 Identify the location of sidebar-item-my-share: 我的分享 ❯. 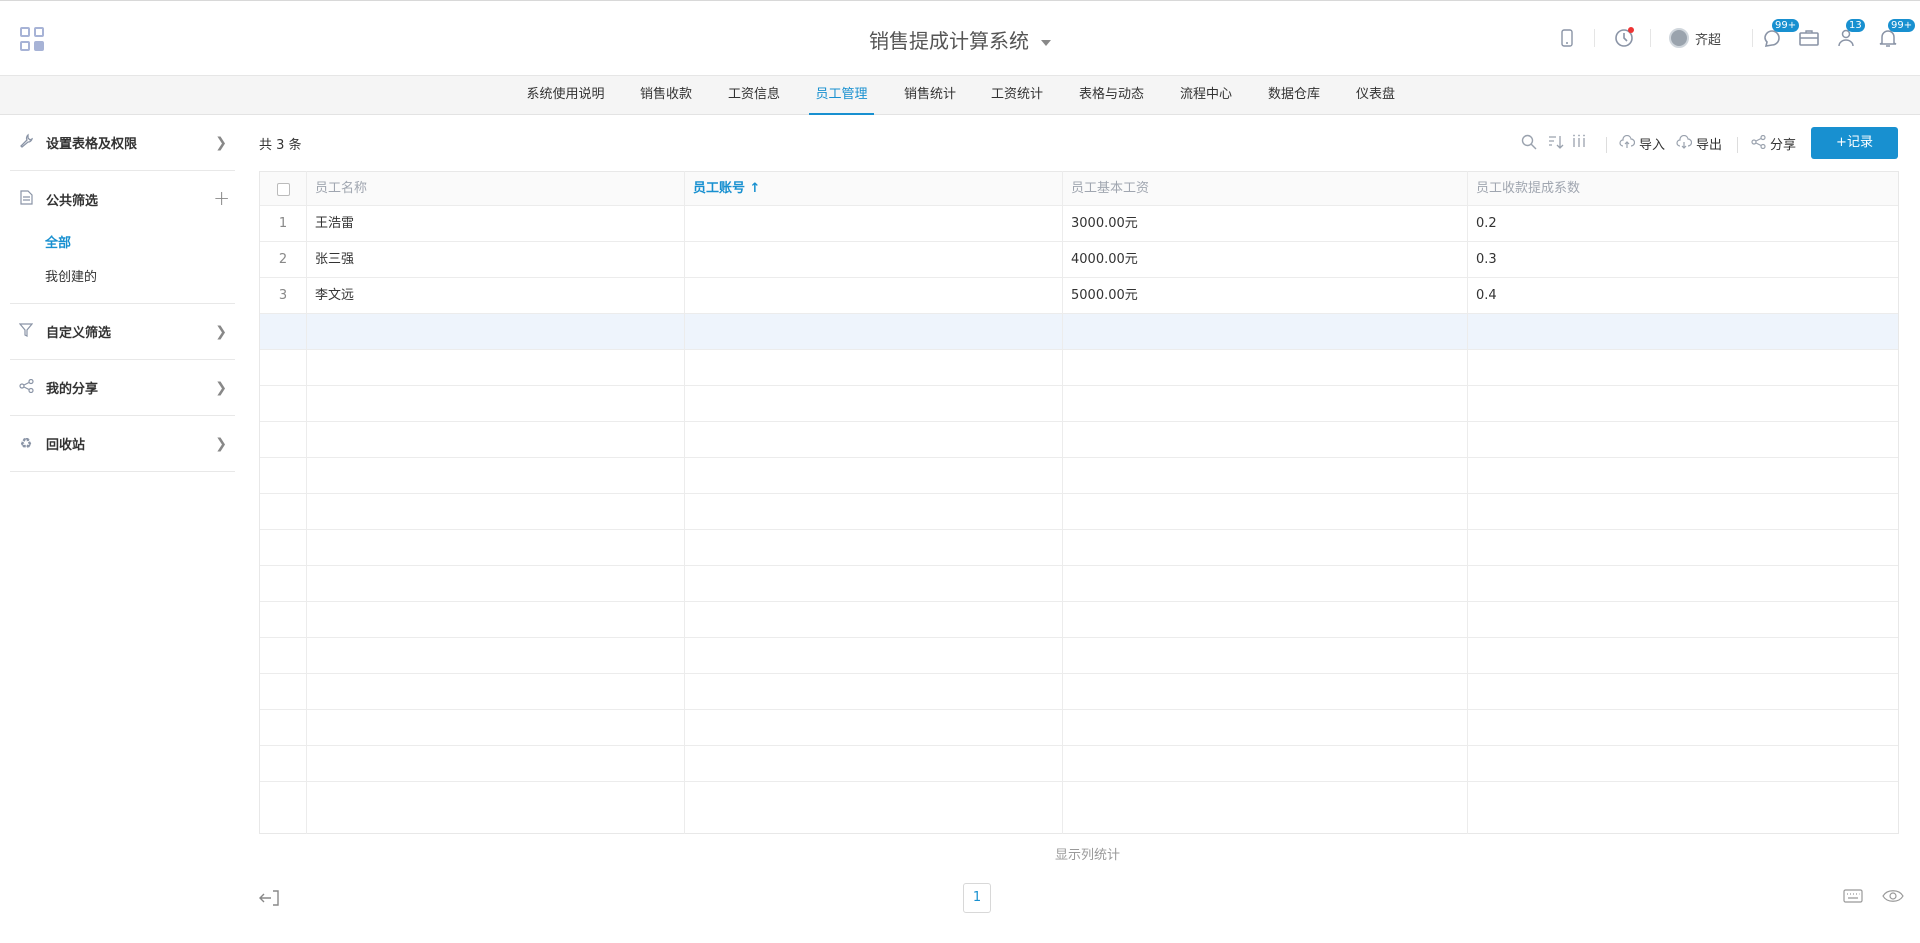
(122, 388).